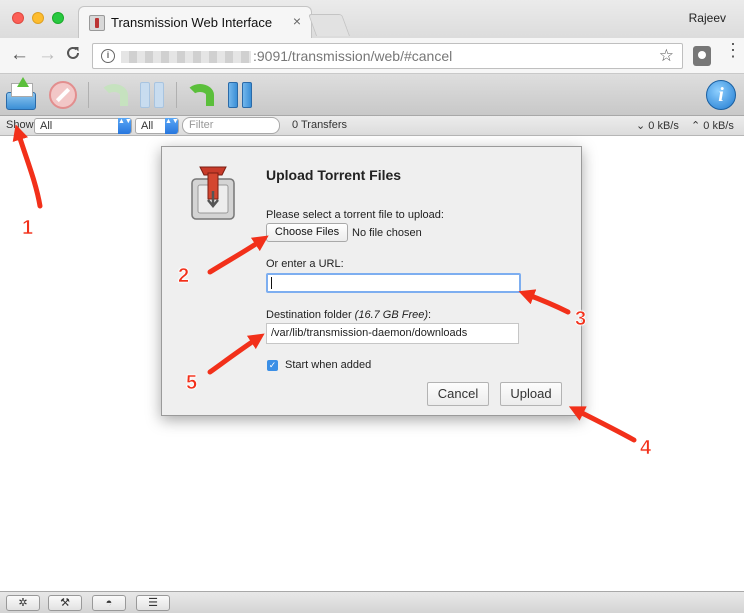 This screenshot has width=744, height=613. I want to click on bottom-toolbar: ✲ ⚒ ◓ ☰, so click(372, 602).